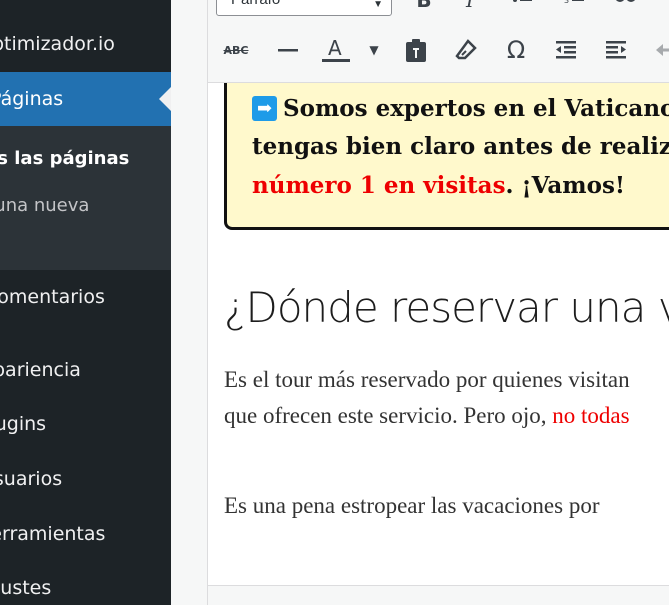 Image resolution: width=669 pixels, height=605 pixels. Describe the element at coordinates (23, 424) in the screenshot. I see `sidebar-item-label: Plugins` at that location.